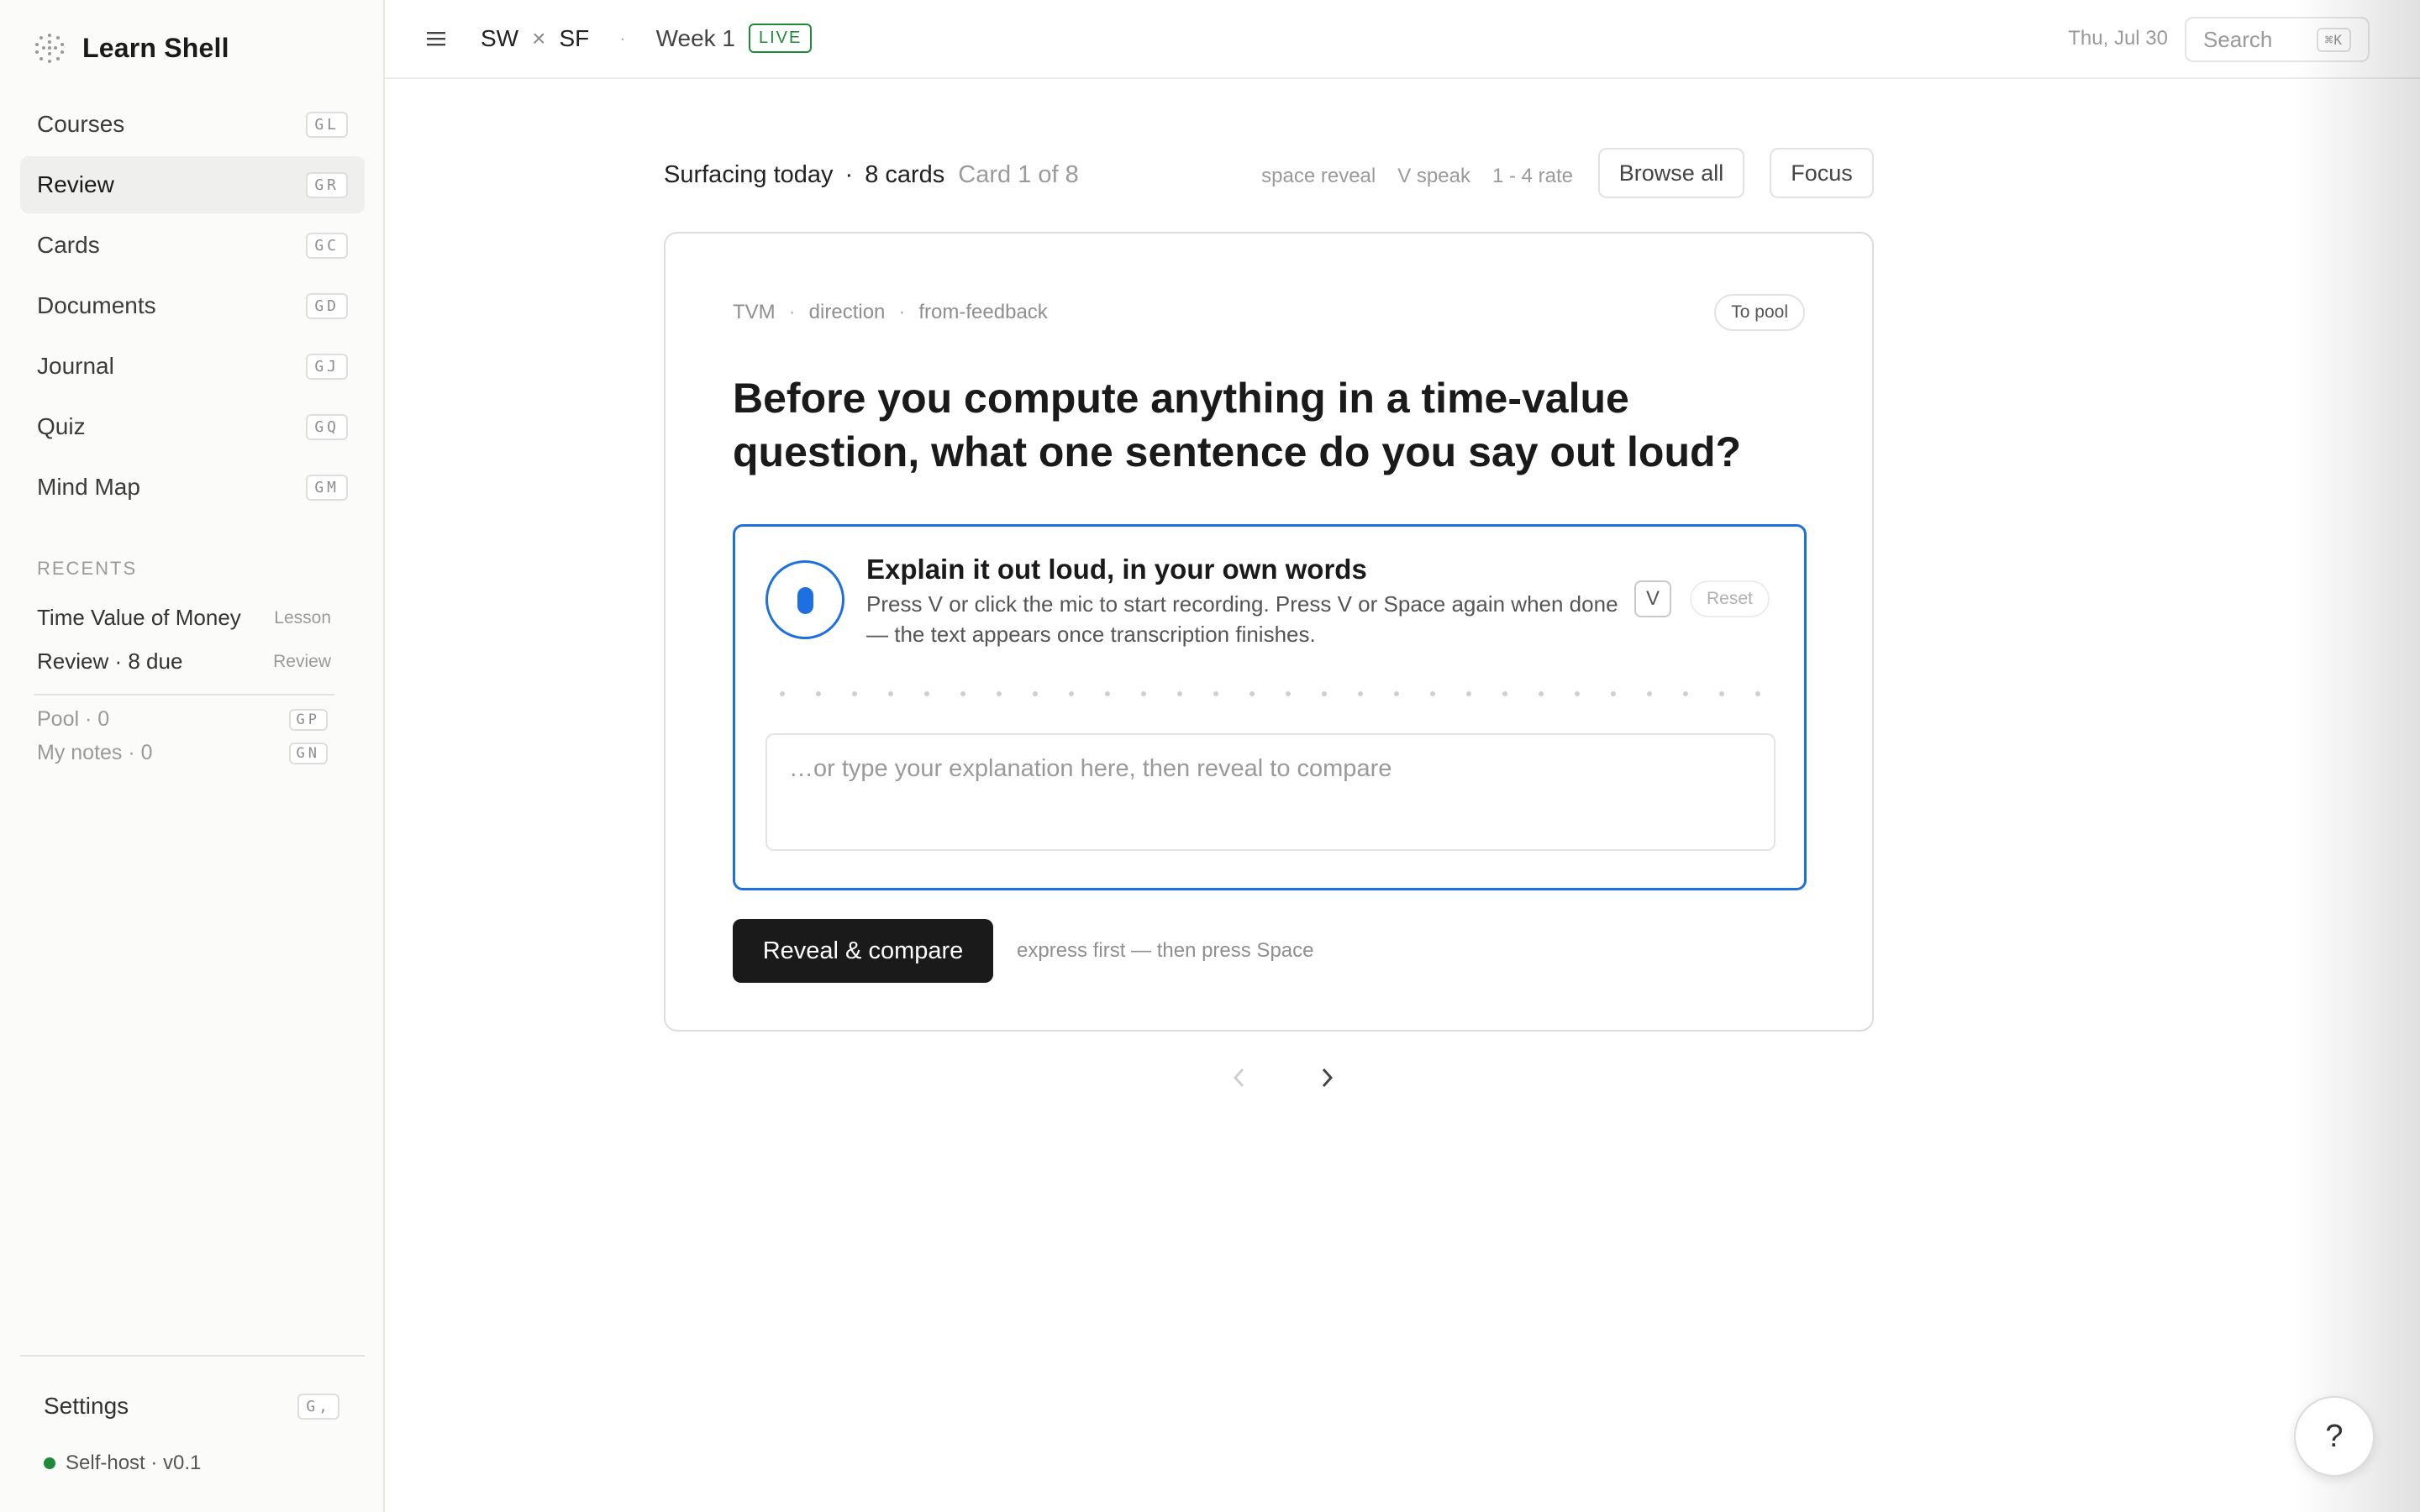 Image resolution: width=2420 pixels, height=1512 pixels. Describe the element at coordinates (1822, 173) in the screenshot. I see `focus-button: Focus` at that location.